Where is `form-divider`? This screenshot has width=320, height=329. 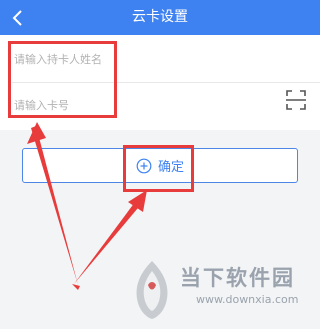 form-divider is located at coordinates (166, 82).